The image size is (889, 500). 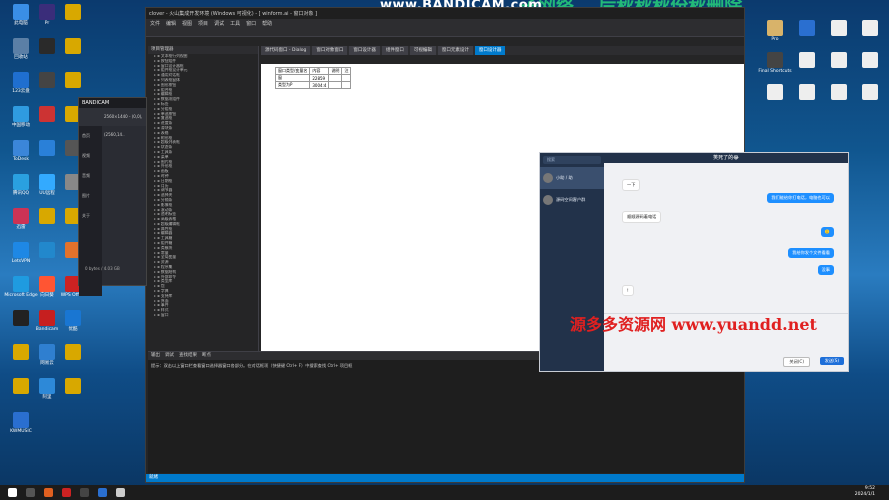 What do you see at coordinates (90, 196) in the screenshot?
I see `bandicam-menu-item: 图片` at bounding box center [90, 196].